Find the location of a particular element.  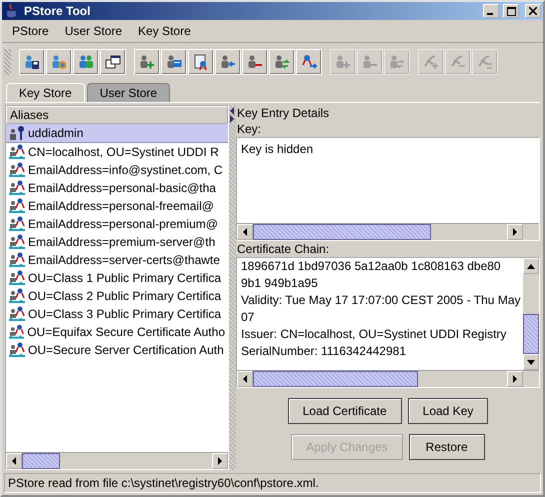

scroll-down-button is located at coordinates (531, 362).